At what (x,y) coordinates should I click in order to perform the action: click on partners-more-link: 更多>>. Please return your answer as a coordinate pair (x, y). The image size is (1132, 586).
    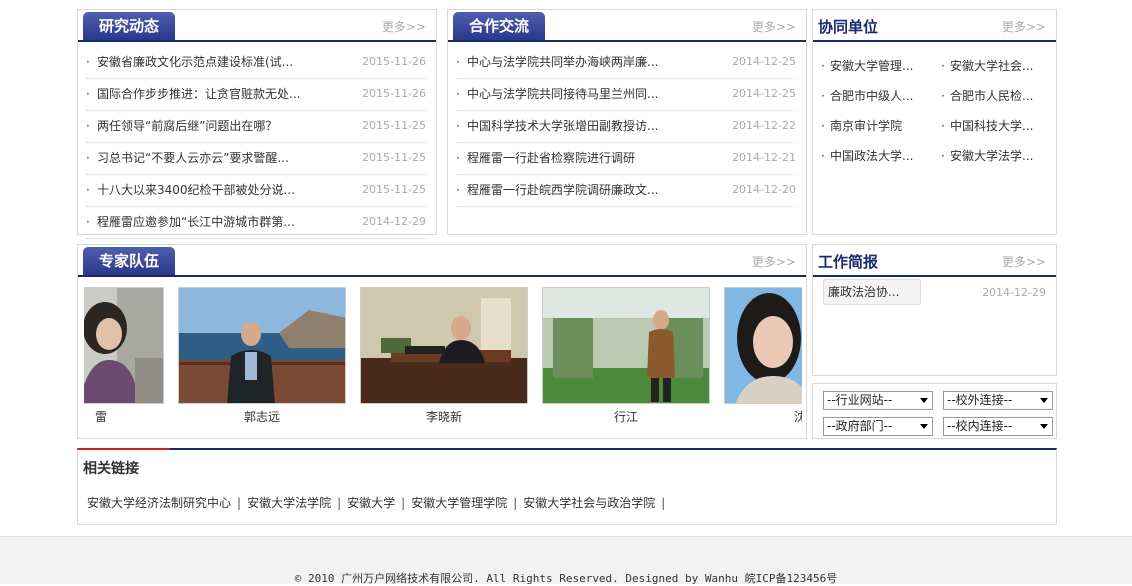
    Looking at the image, I should click on (1024, 26).